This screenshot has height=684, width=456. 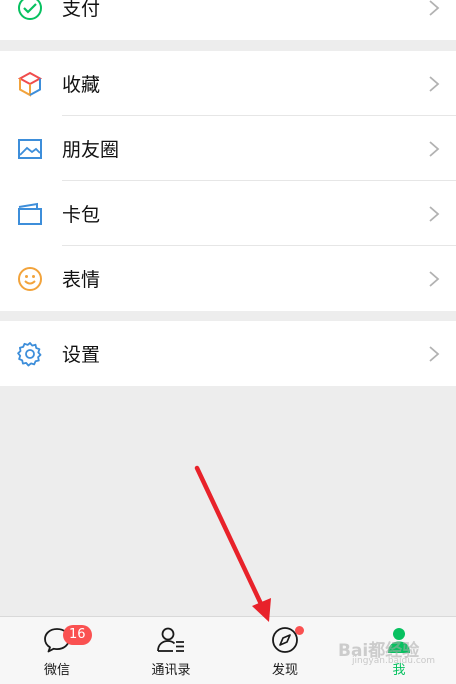 I want to click on watermark-url: jingyan.baidu.com, so click(x=394, y=661).